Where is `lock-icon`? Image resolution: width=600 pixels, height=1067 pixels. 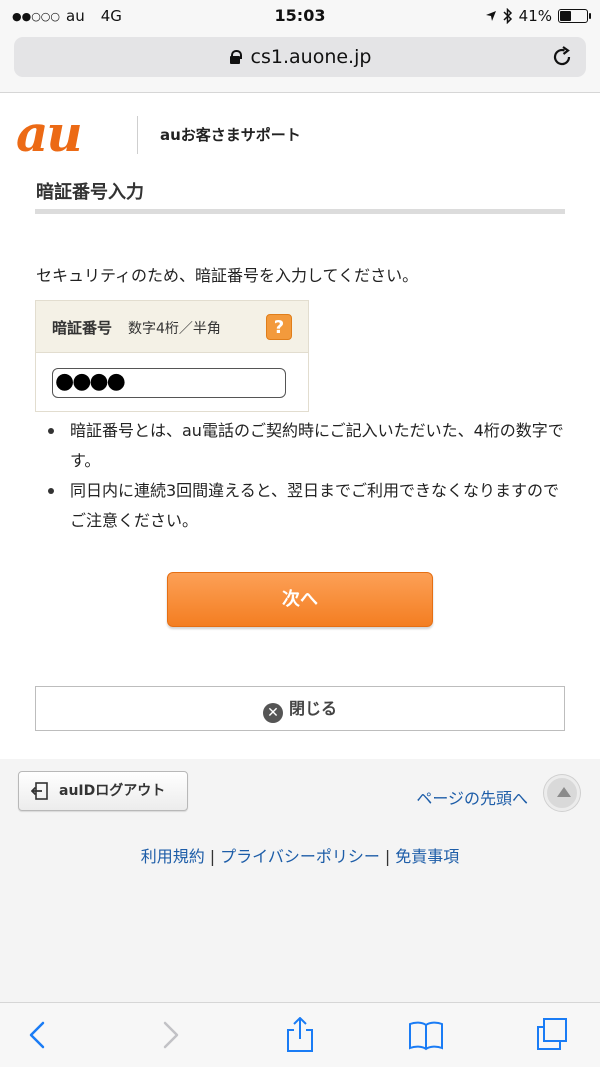
lock-icon is located at coordinates (236, 57).